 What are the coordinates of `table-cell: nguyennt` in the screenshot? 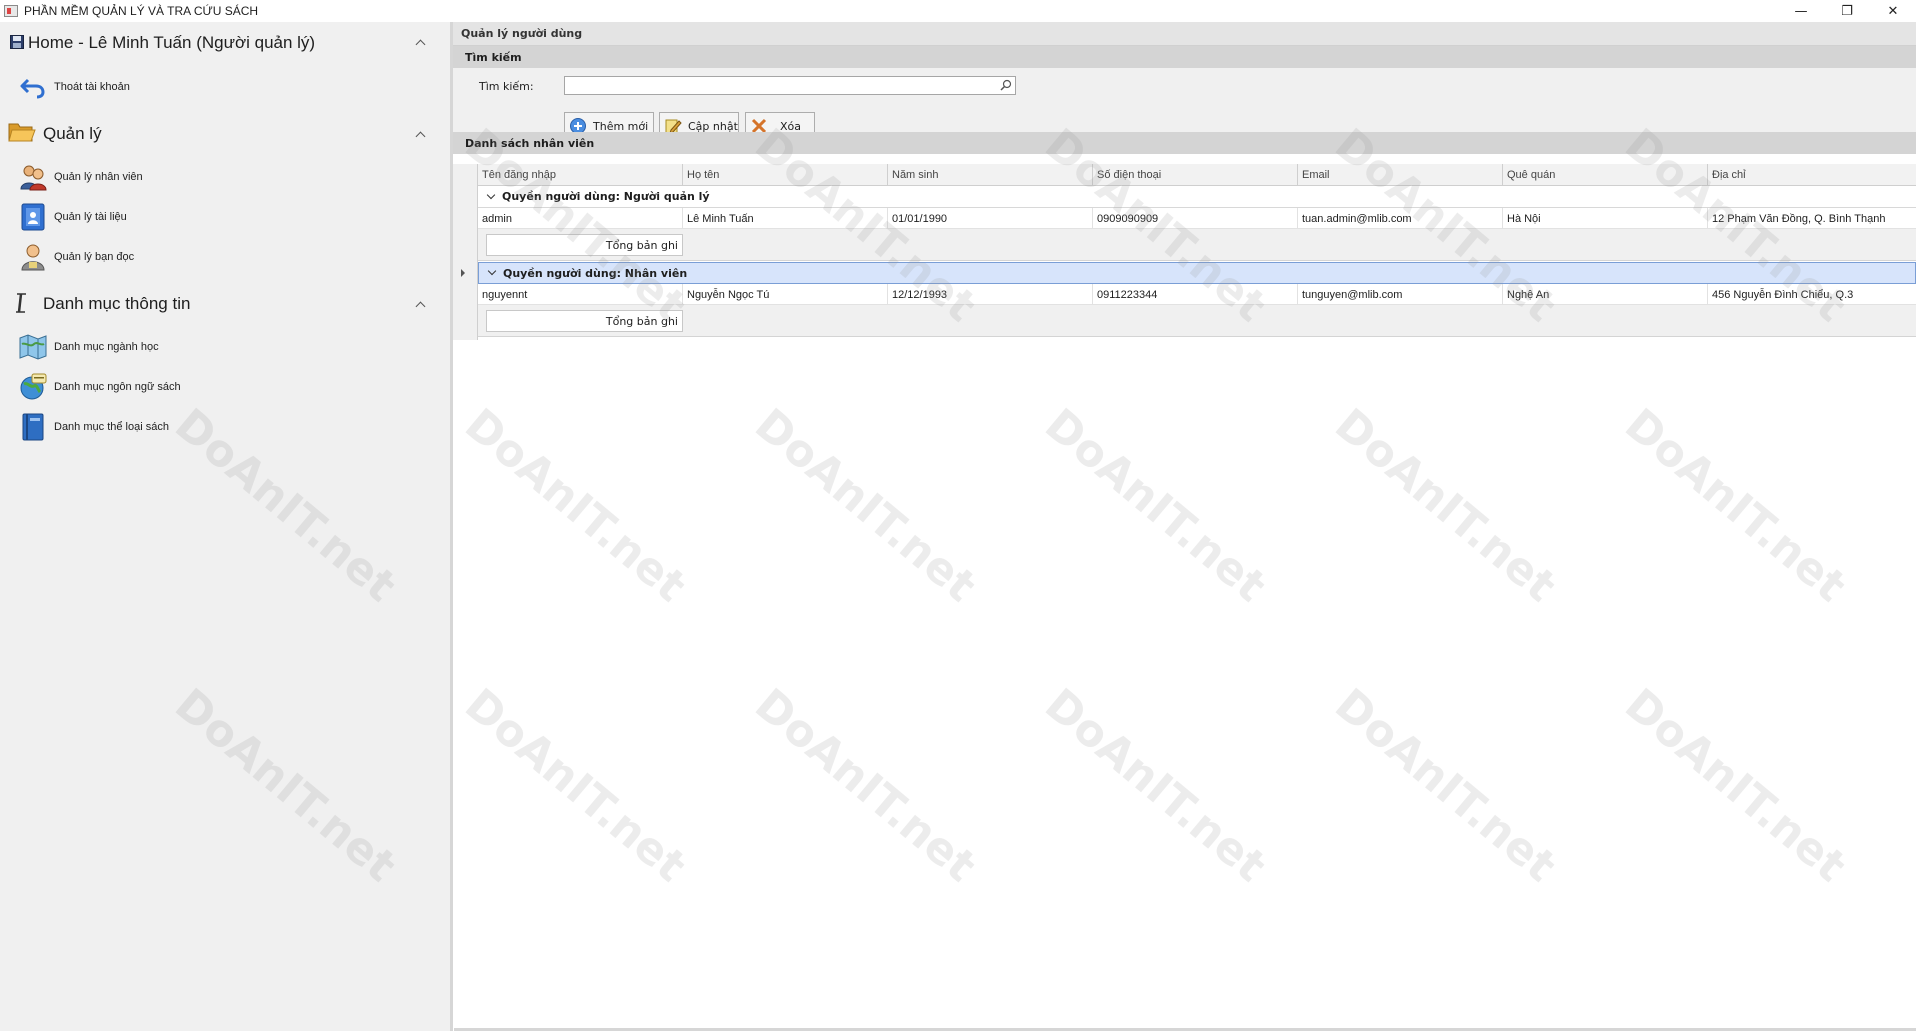 It's located at (580, 294).